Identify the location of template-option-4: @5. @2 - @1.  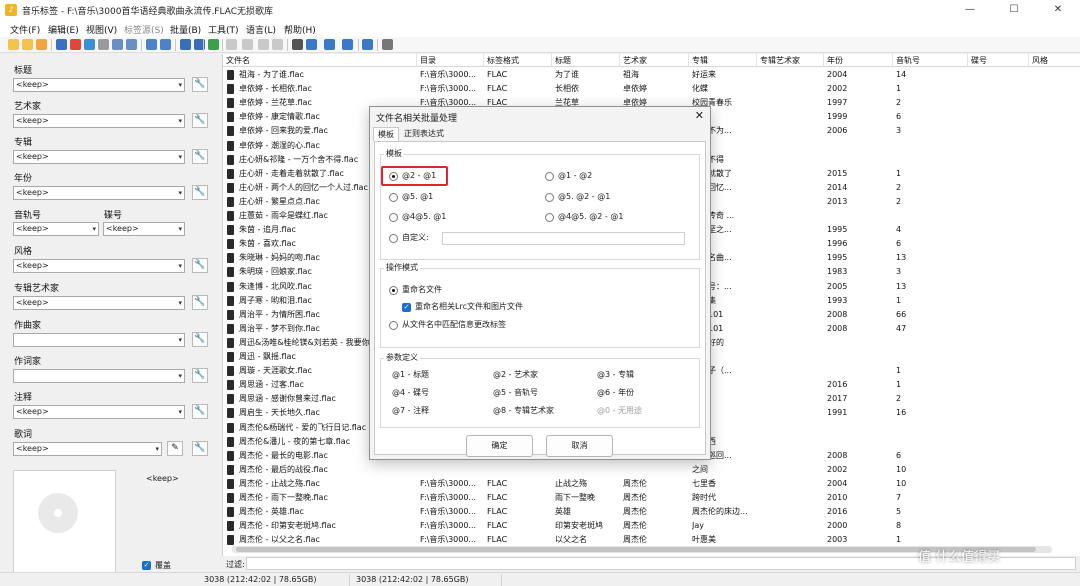
(584, 197).